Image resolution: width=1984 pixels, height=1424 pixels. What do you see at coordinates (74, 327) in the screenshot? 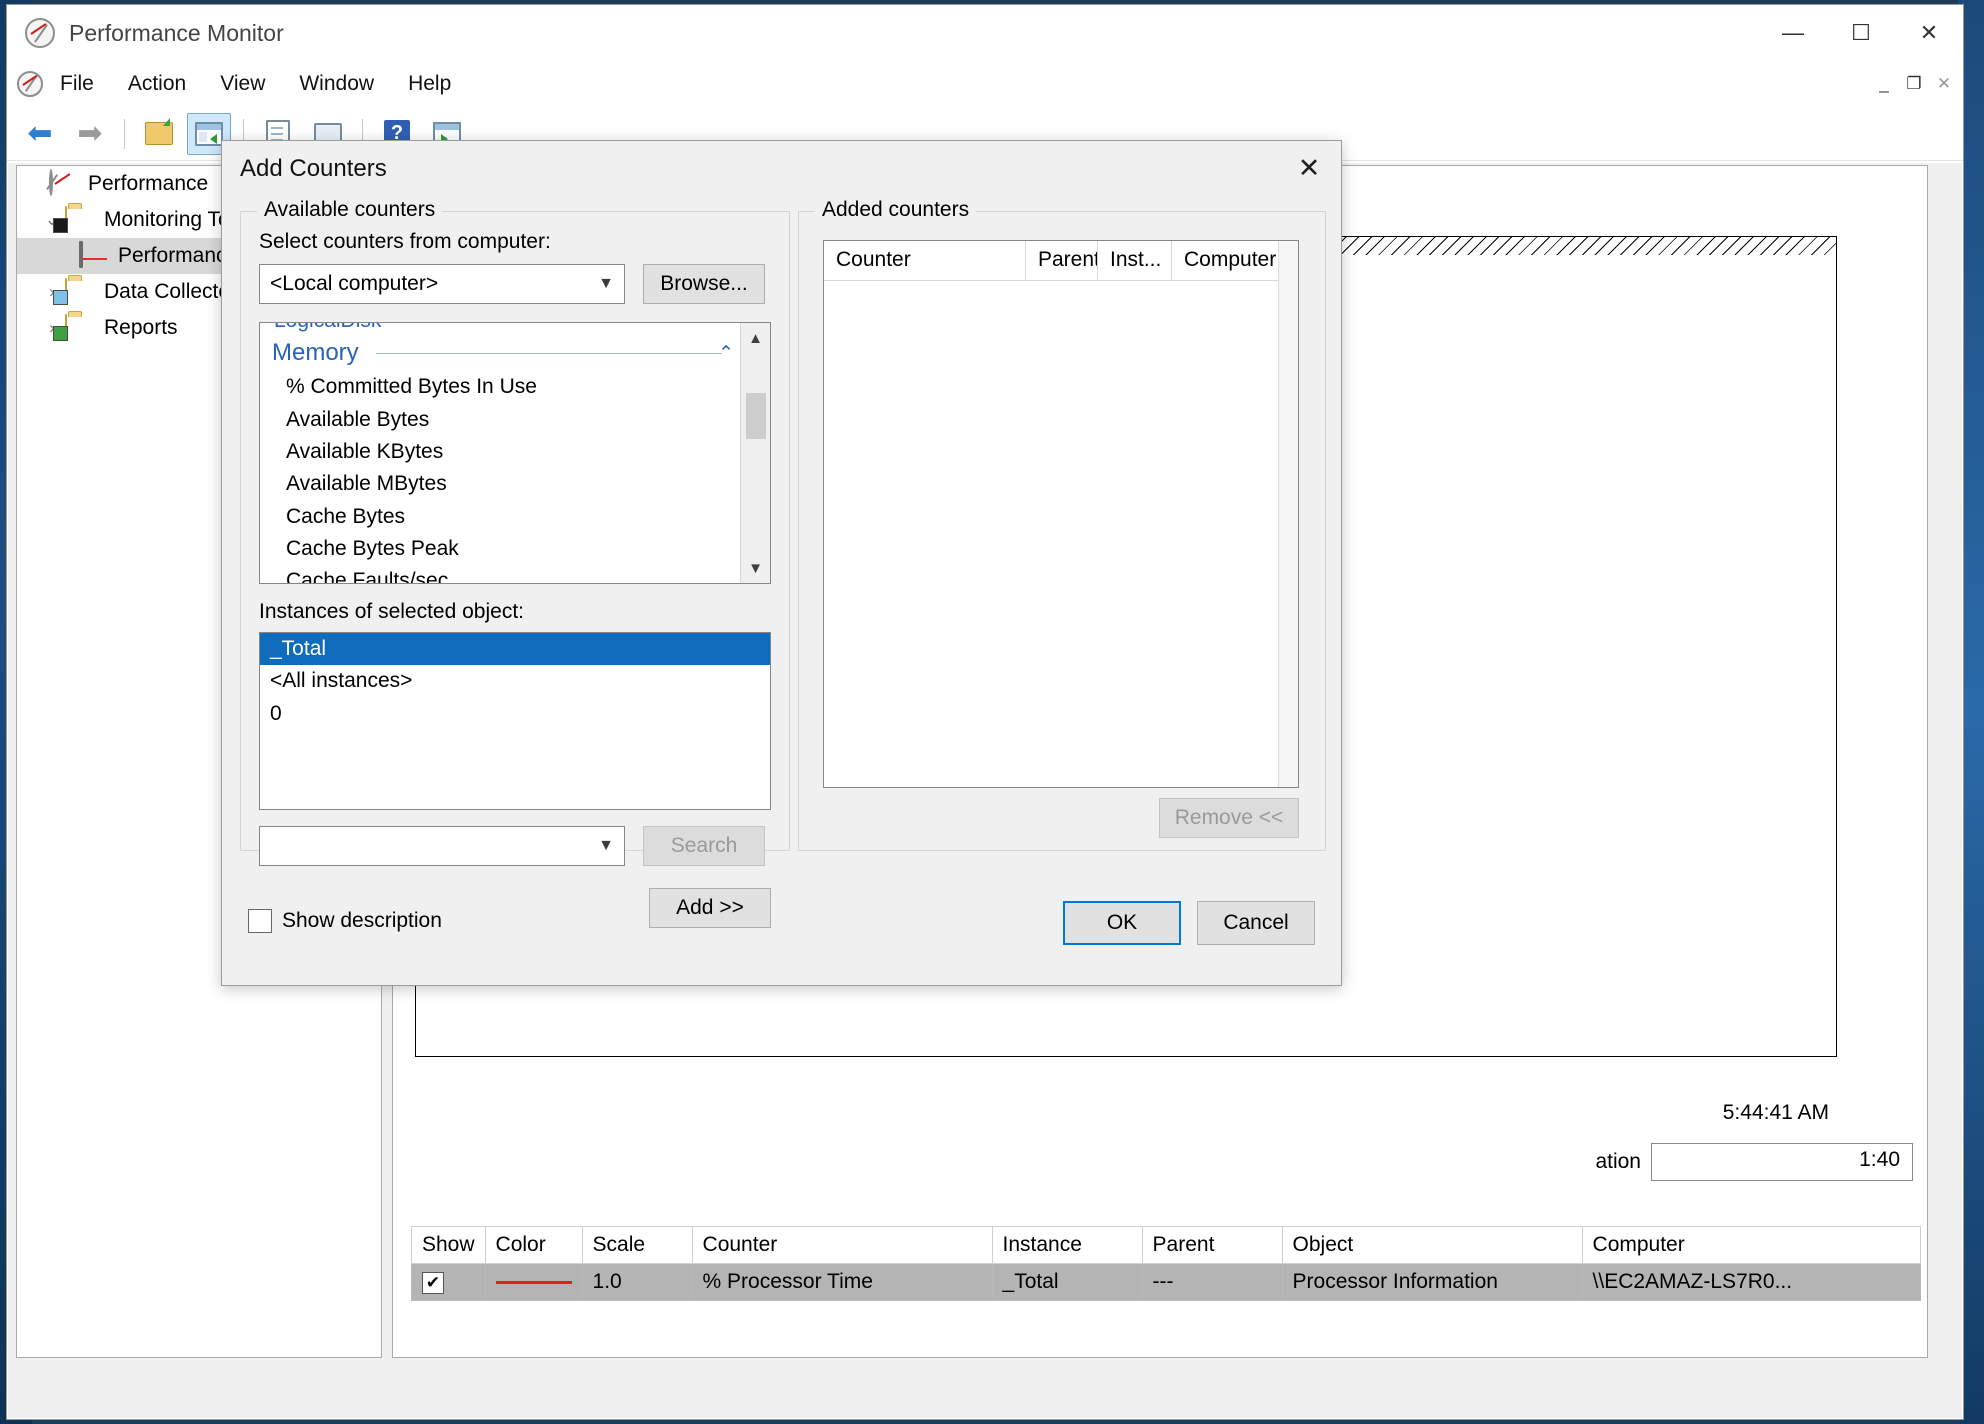
I see `folder-reports-icon` at bounding box center [74, 327].